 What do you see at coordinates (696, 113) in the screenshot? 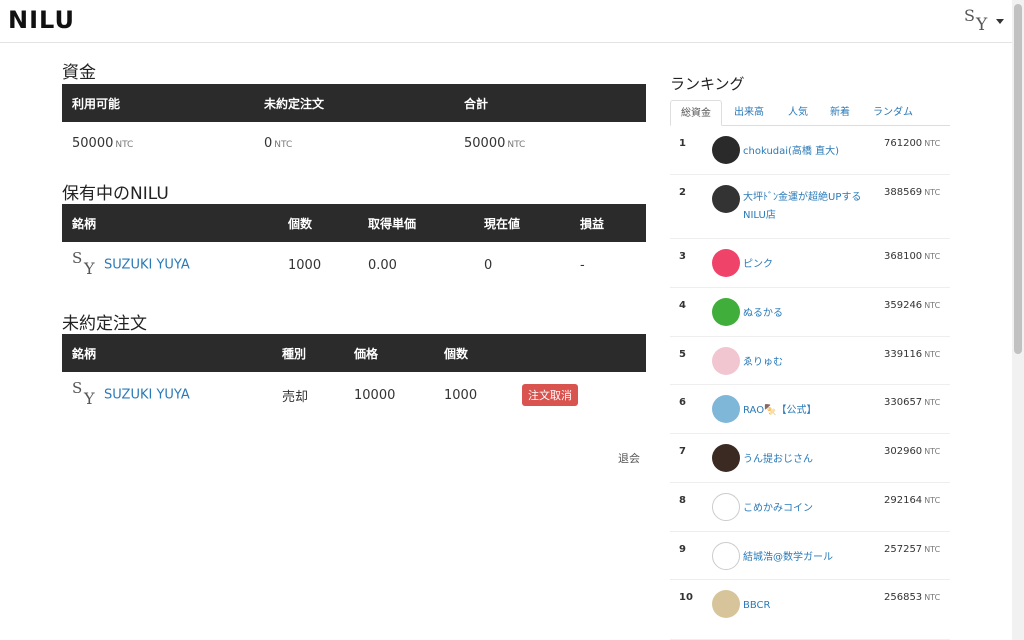
I see `tab-total-funds: 総資金` at bounding box center [696, 113].